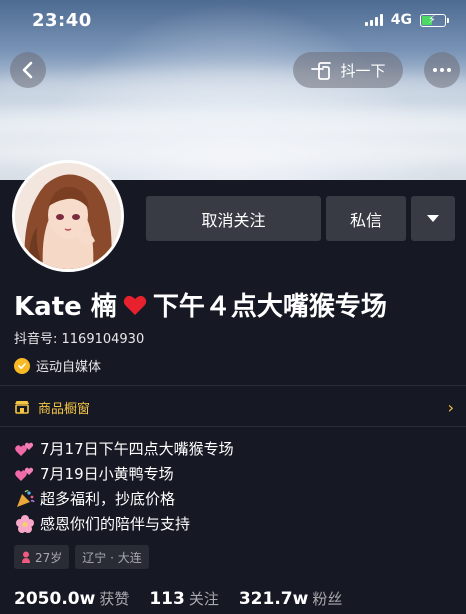 The height and width of the screenshot is (614, 466). I want to click on dropdown-button, so click(433, 218).